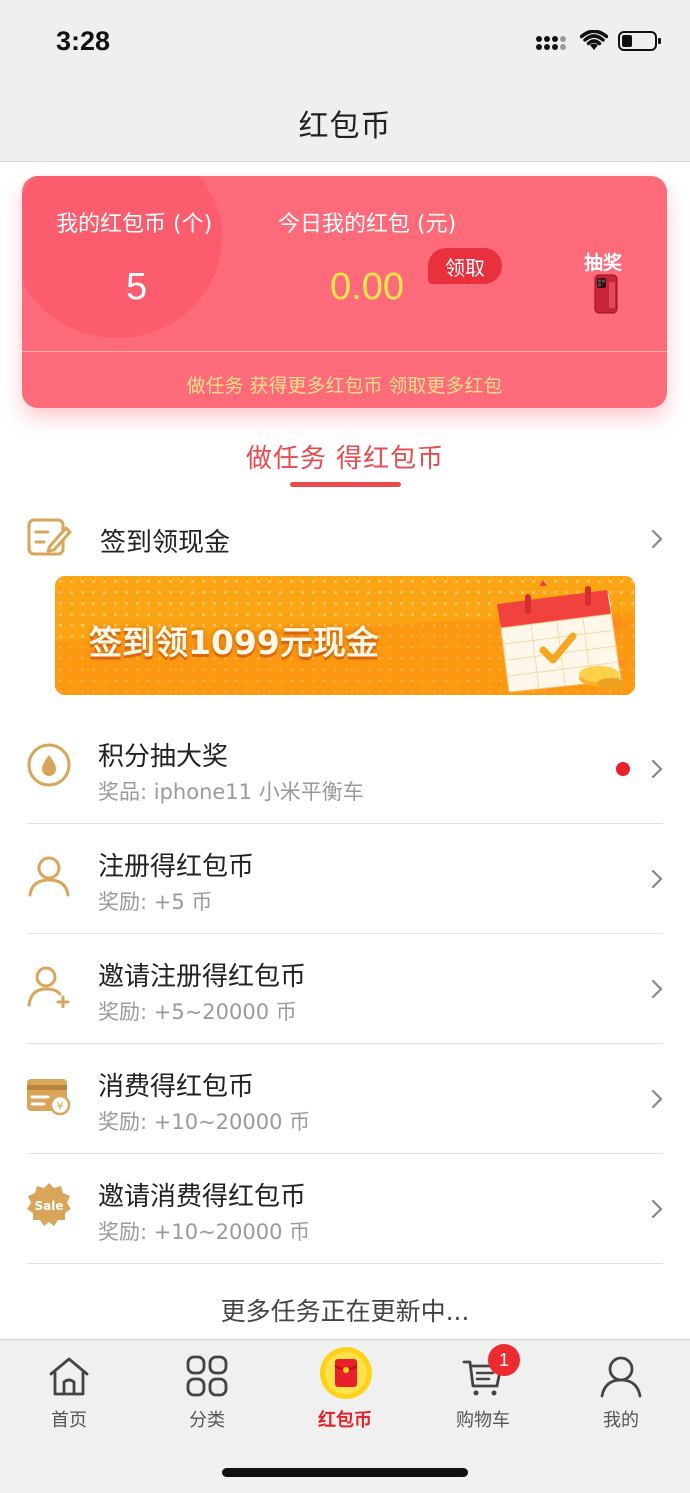  What do you see at coordinates (176, 867) in the screenshot?
I see `task-title: 注册得红包币` at bounding box center [176, 867].